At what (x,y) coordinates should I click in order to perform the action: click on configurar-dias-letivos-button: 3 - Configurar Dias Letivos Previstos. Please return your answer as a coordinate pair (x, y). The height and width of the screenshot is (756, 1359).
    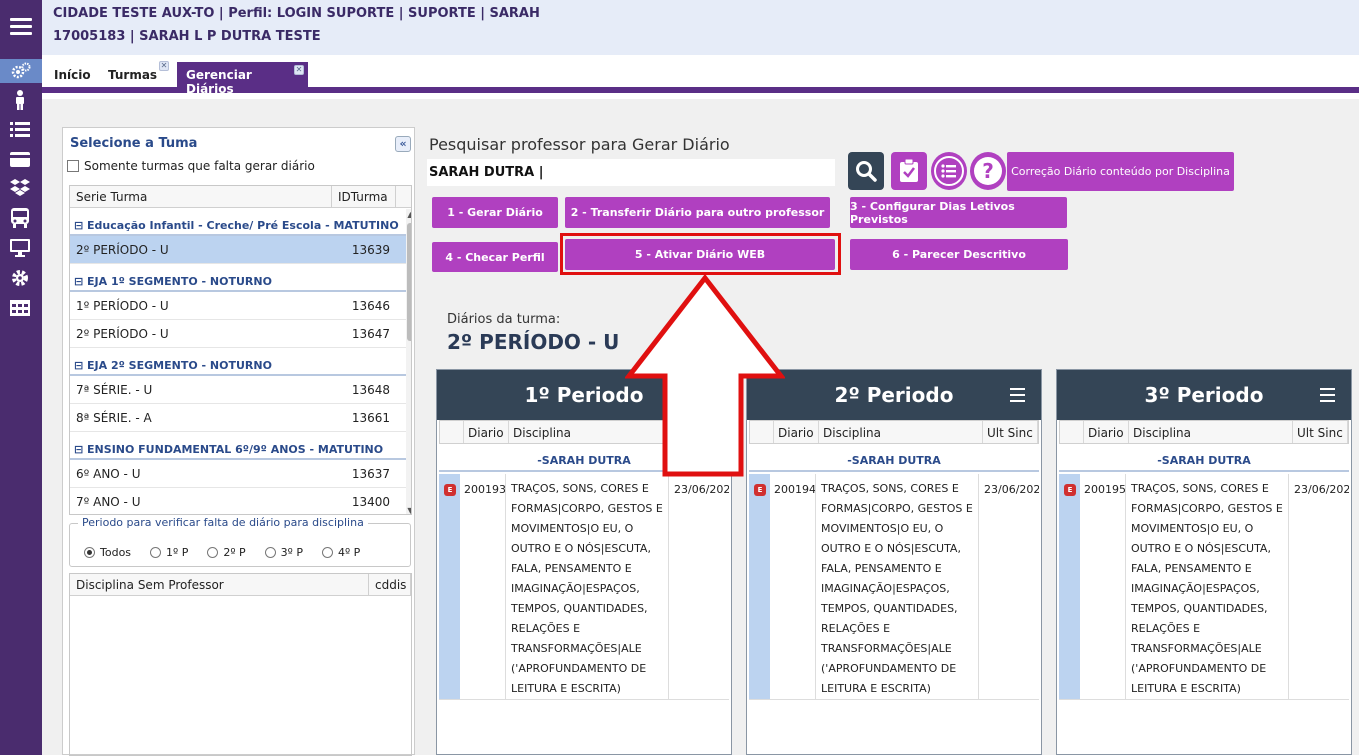
    Looking at the image, I should click on (958, 212).